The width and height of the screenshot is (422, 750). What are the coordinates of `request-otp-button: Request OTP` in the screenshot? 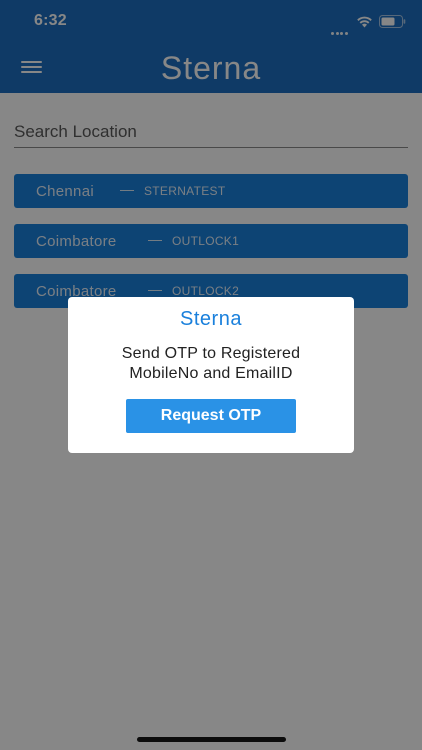 It's located at (211, 416).